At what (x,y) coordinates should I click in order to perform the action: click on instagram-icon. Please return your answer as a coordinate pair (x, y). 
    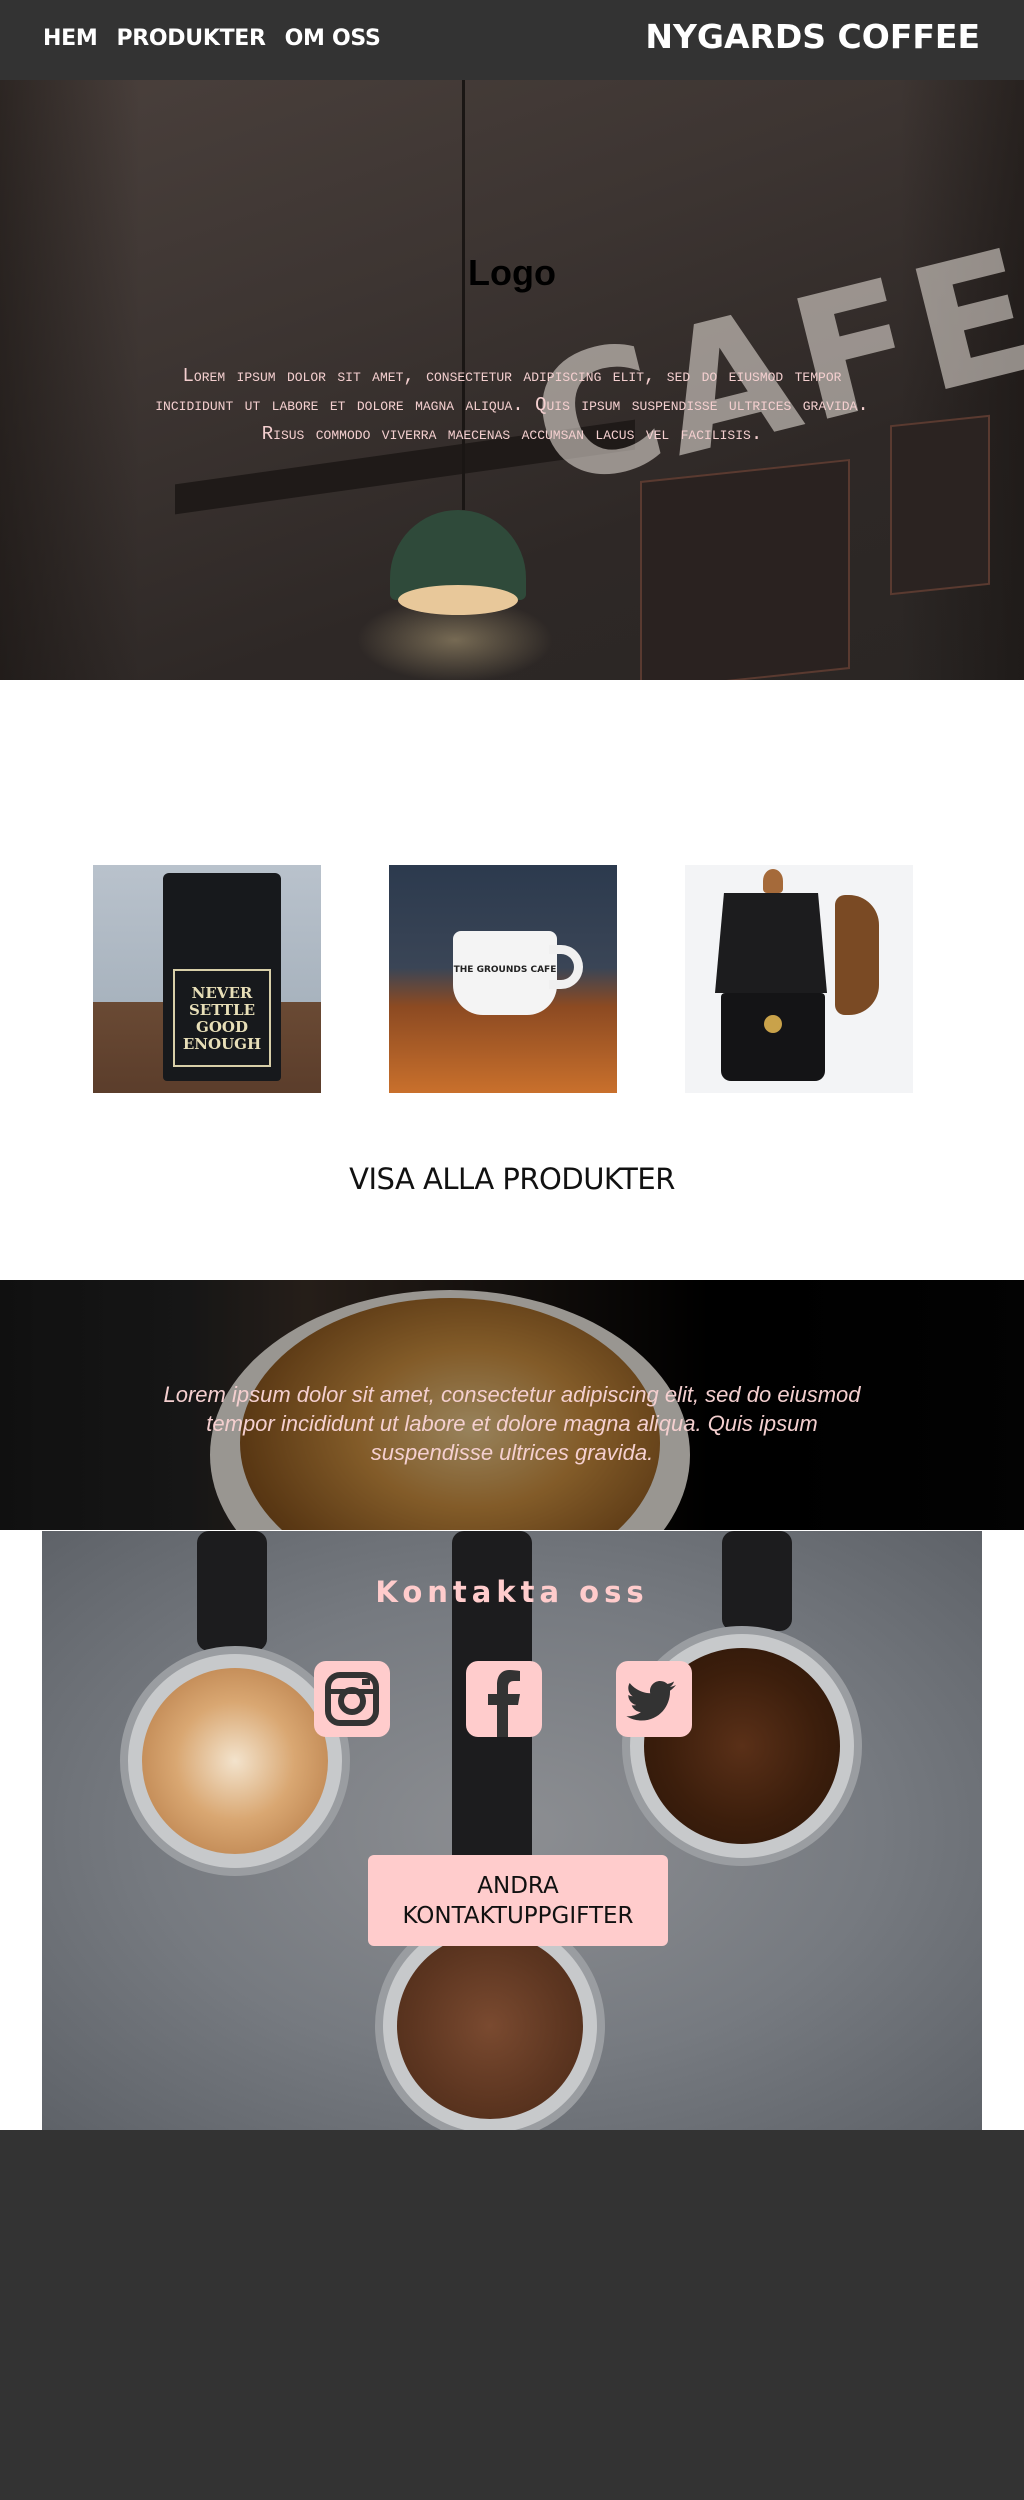
    Looking at the image, I should click on (352, 1699).